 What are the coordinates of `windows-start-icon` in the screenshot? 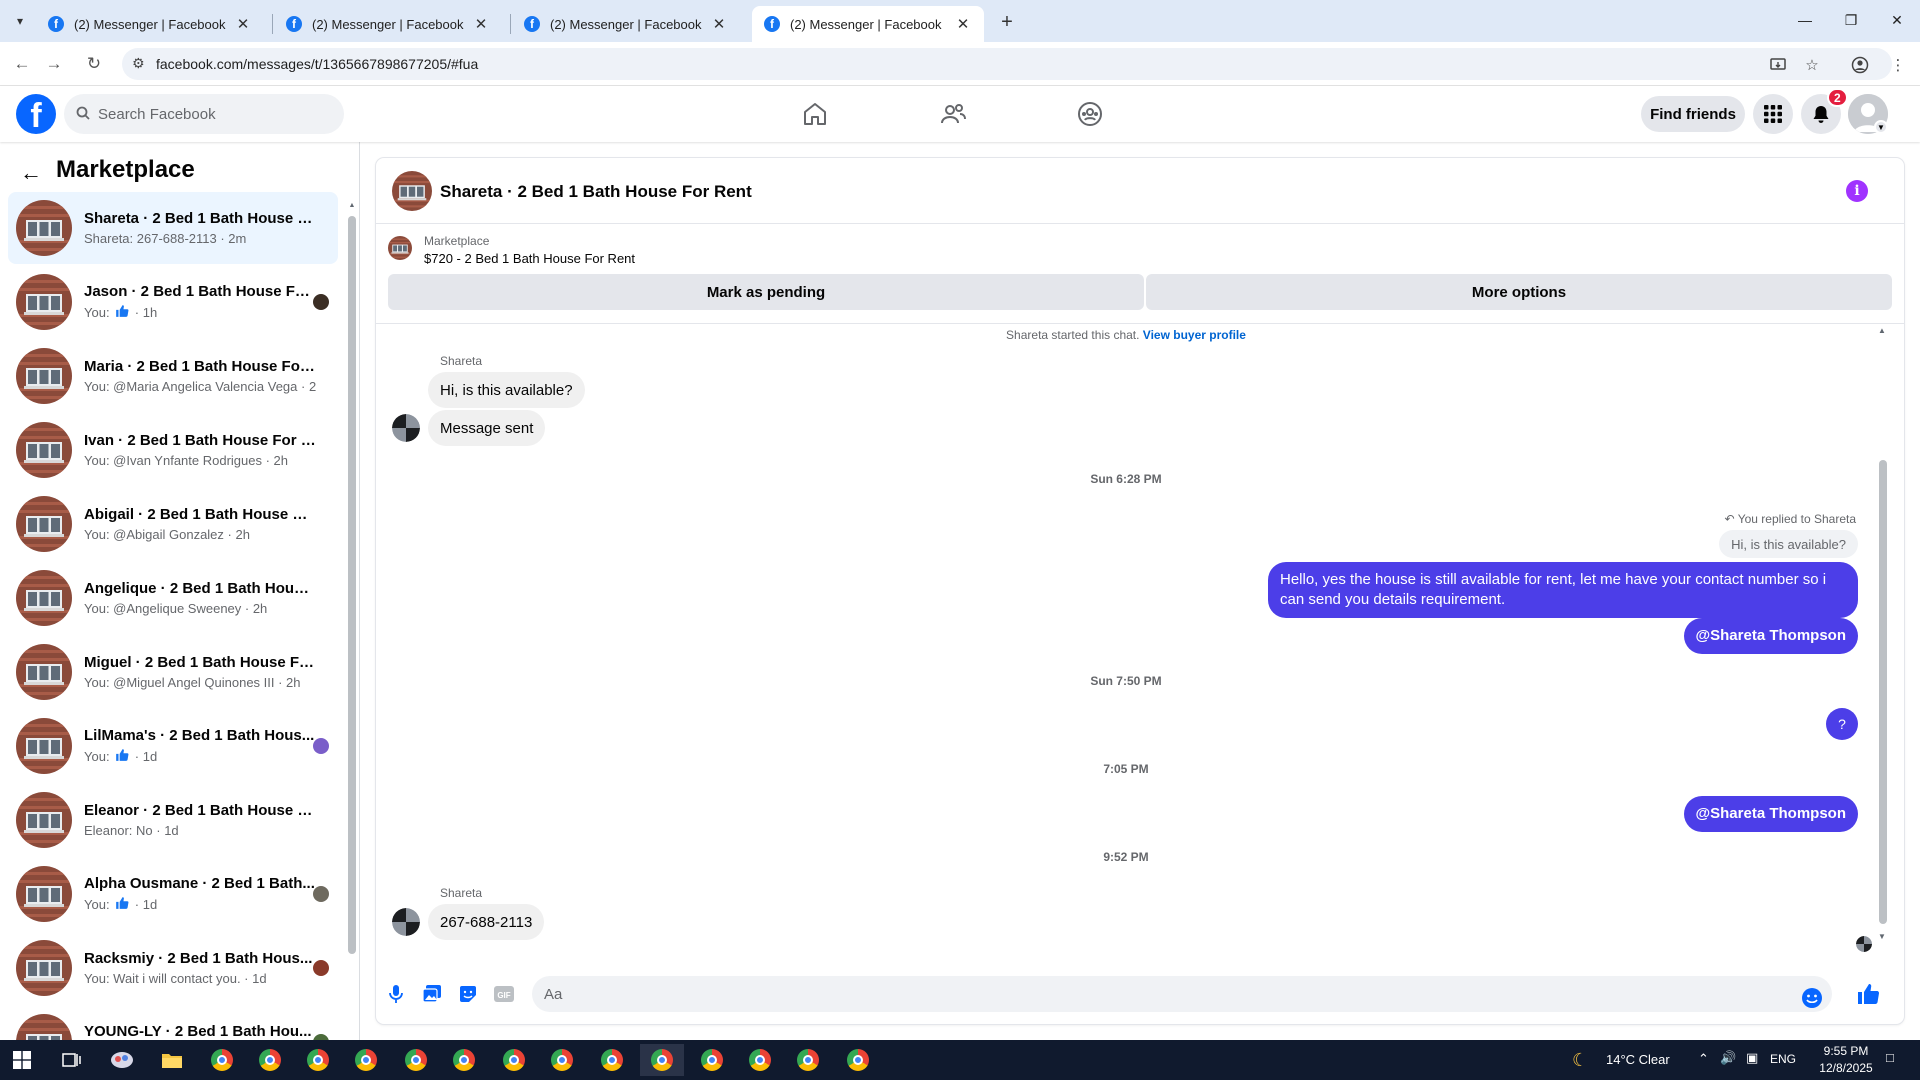 It's located at (22, 1060).